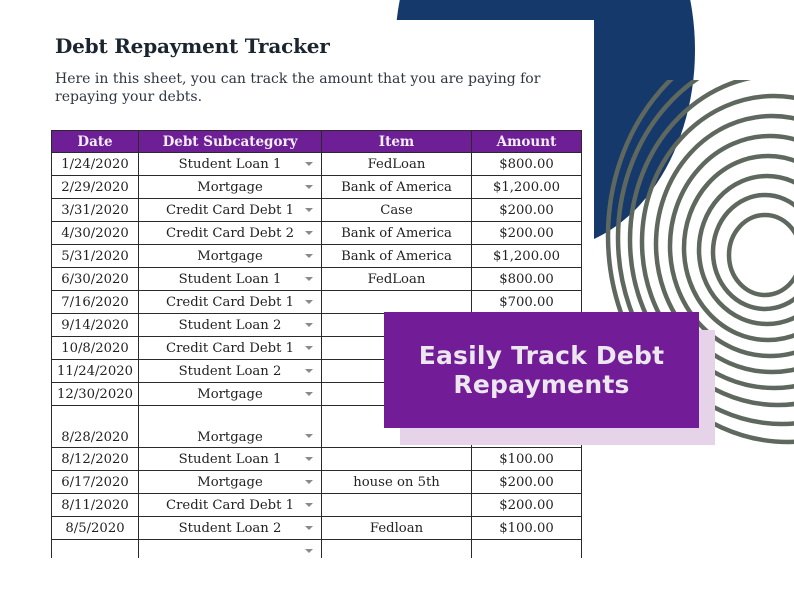  Describe the element at coordinates (95, 164) in the screenshot. I see `date-cell: 1/24/2020` at that location.